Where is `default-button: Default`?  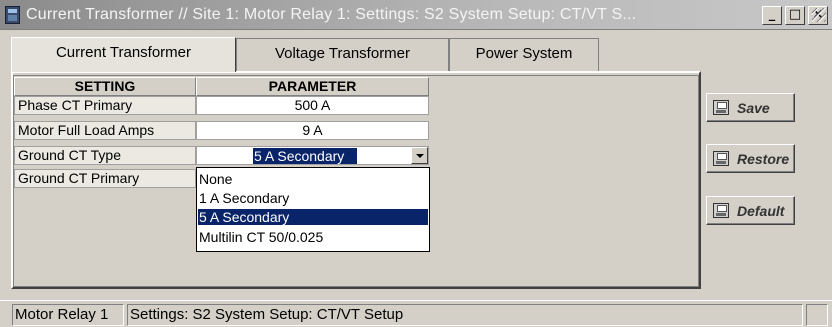
default-button: Default is located at coordinates (750, 210).